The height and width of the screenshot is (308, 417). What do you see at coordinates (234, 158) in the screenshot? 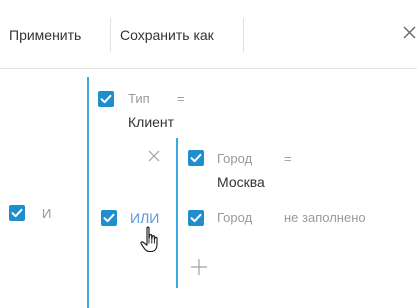
I see `condition-city-field: Город` at bounding box center [234, 158].